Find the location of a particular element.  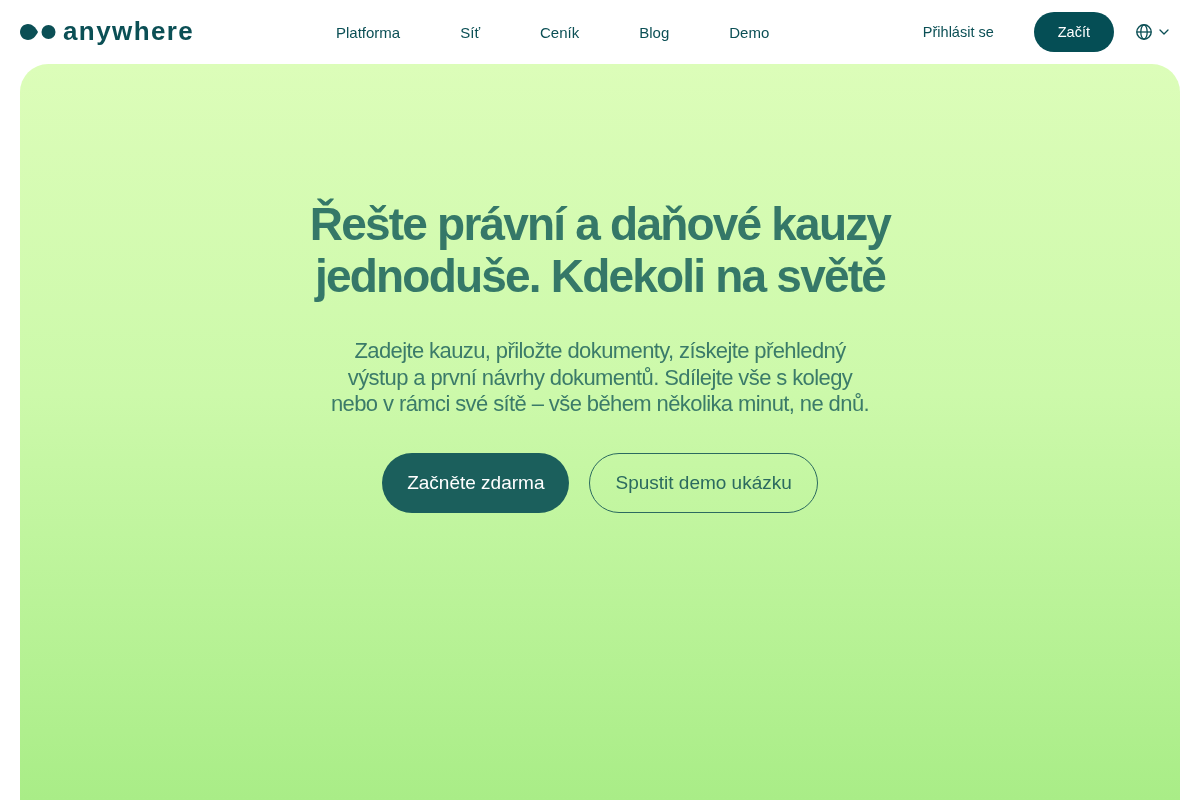

language-menu-button is located at coordinates (1152, 32).